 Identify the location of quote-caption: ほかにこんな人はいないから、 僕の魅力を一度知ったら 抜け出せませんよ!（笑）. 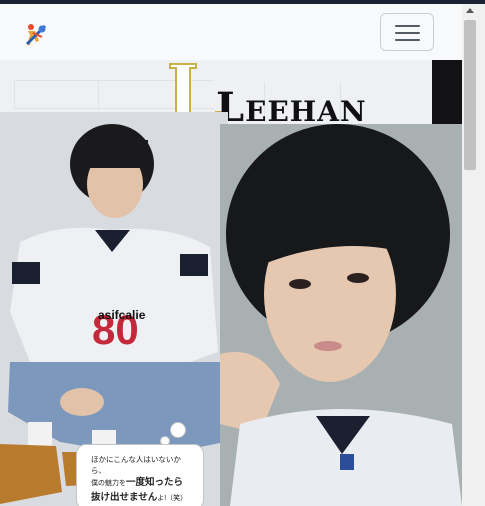
(140, 475).